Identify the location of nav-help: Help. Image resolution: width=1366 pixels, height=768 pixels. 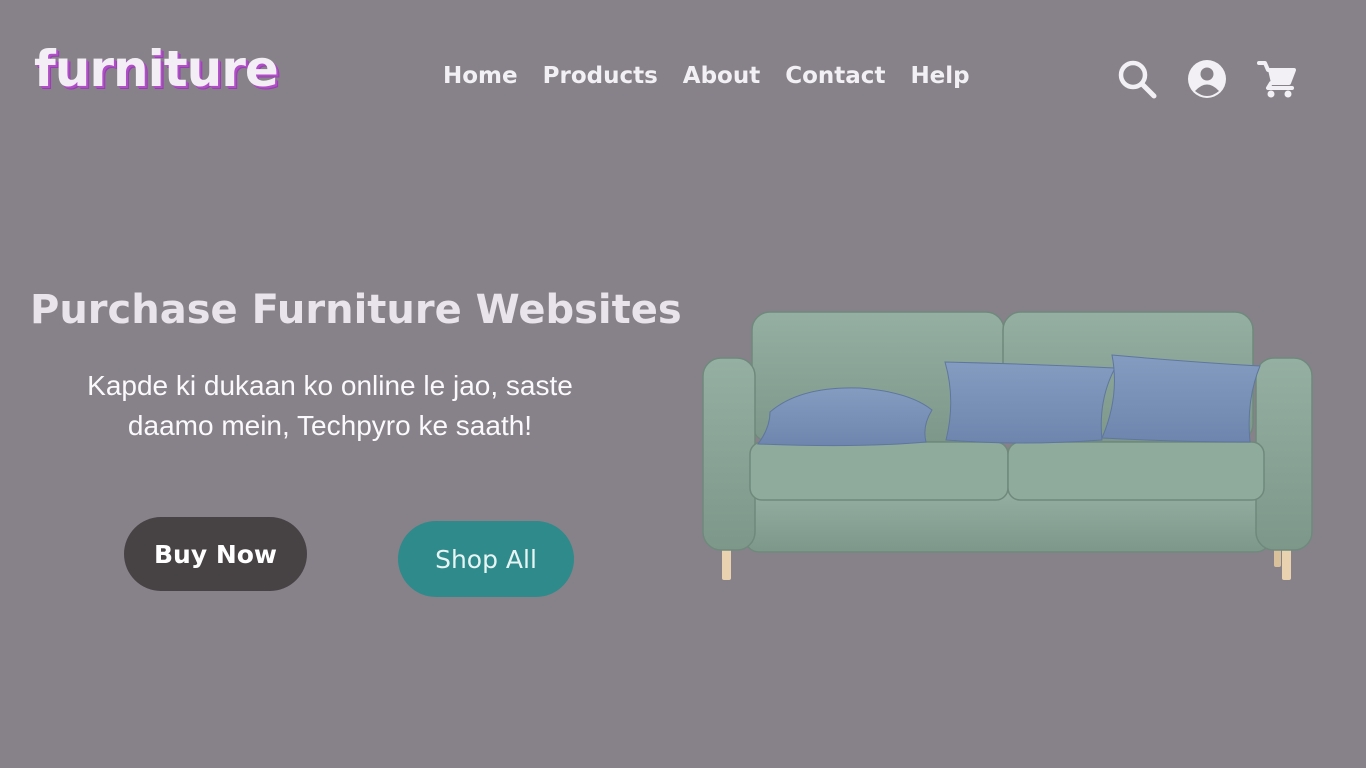
(939, 76).